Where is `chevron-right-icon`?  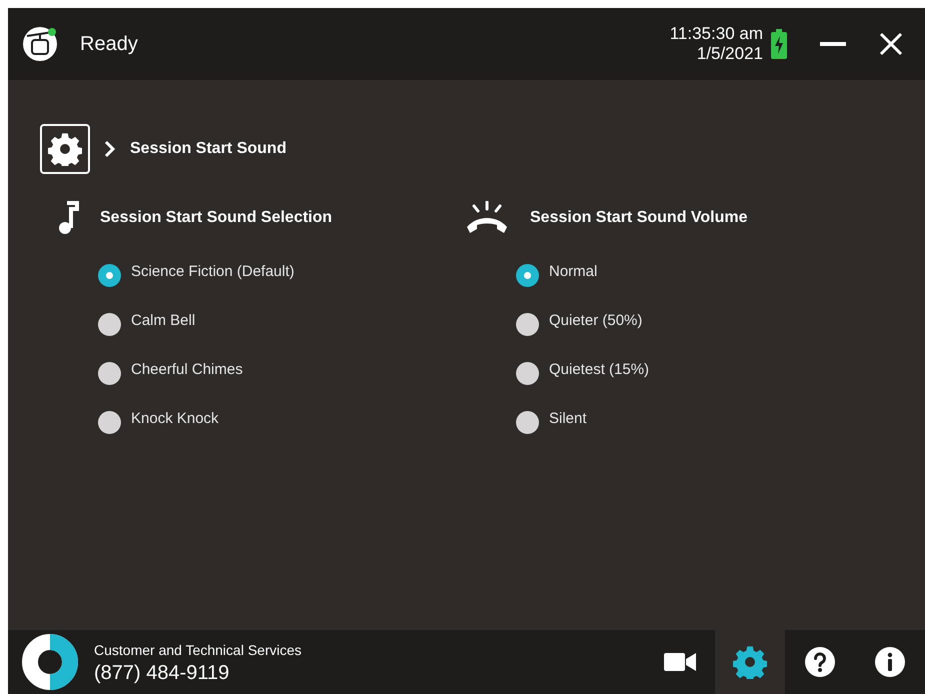 chevron-right-icon is located at coordinates (110, 149).